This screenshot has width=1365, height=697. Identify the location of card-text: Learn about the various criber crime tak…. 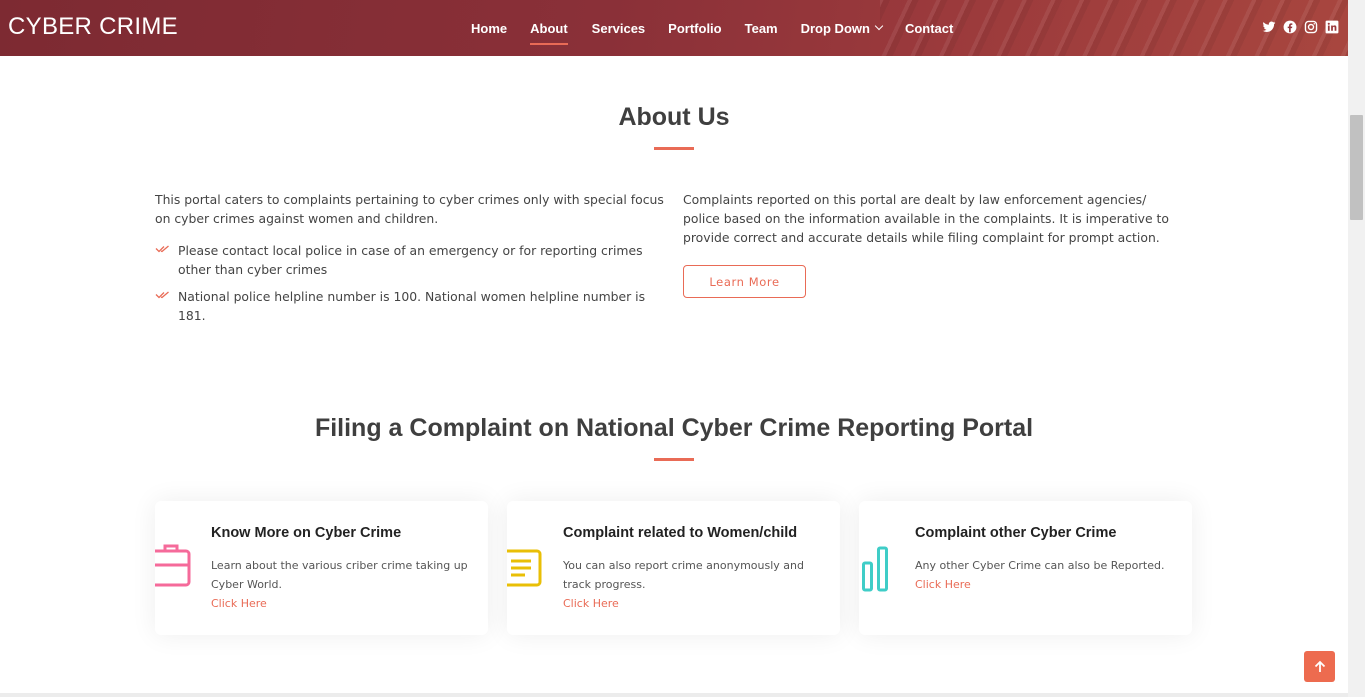
(342, 584).